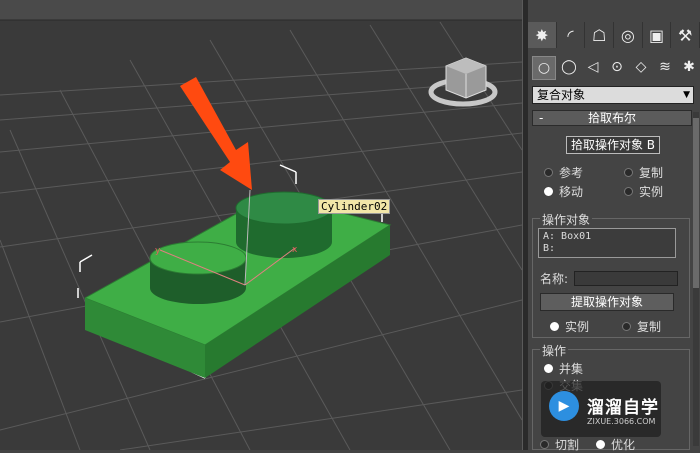 This screenshot has height=453, width=700. What do you see at coordinates (626, 278) in the screenshot?
I see `operand-name-field` at bounding box center [626, 278].